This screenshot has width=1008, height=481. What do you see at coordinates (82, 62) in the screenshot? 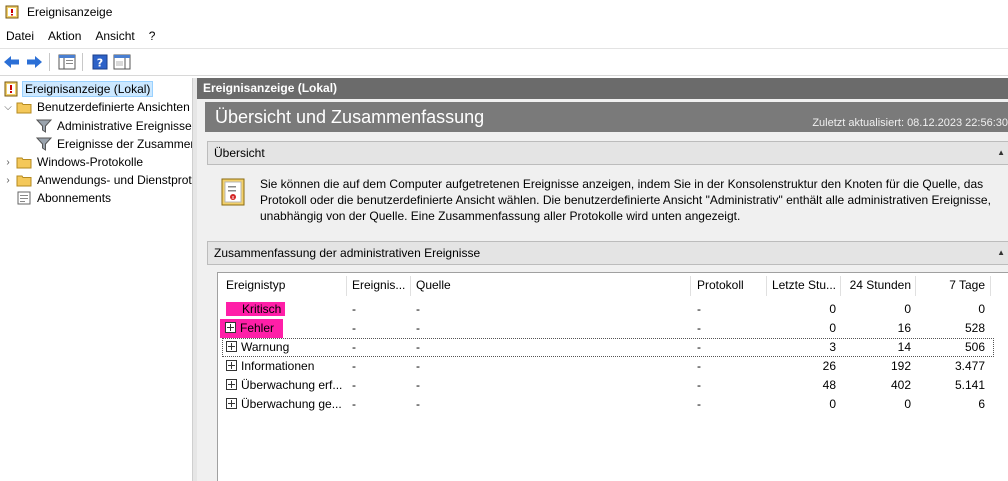
I see `toolbar-separator` at bounding box center [82, 62].